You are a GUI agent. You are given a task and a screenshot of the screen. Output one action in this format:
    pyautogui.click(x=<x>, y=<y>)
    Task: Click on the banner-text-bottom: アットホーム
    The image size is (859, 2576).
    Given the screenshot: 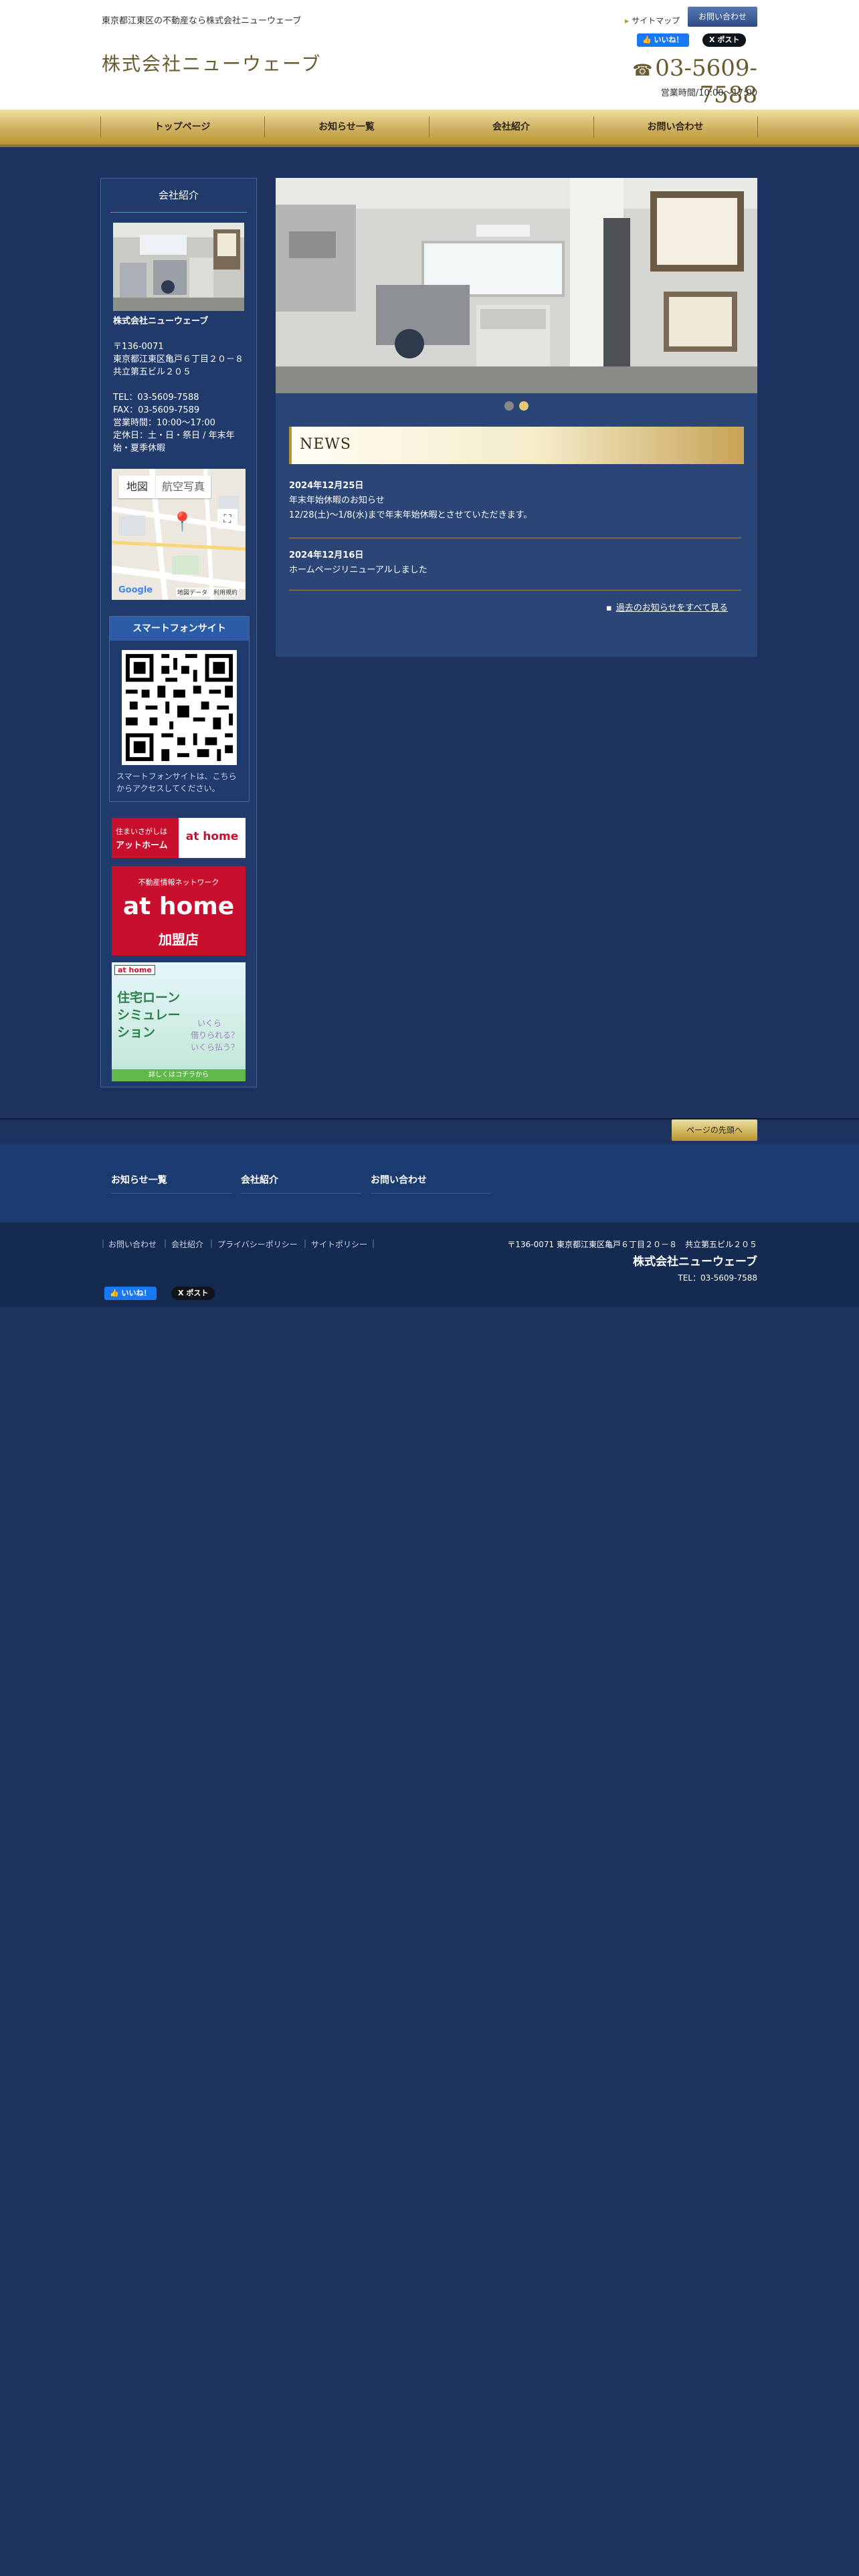 What is the action you would take?
    pyautogui.click(x=142, y=846)
    